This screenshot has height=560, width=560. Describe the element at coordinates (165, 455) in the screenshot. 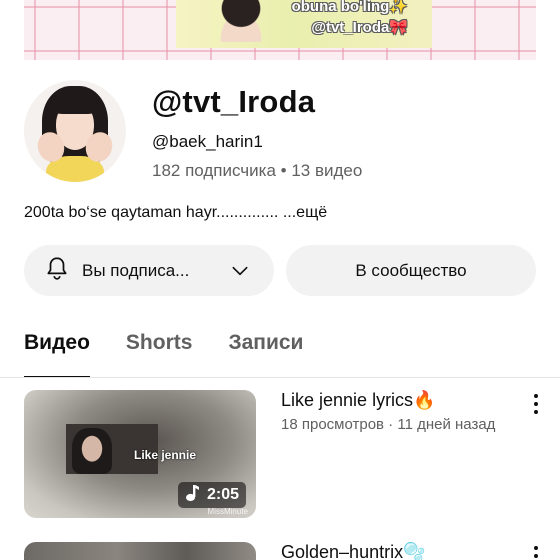

I see `thumbnail-caption: Like jennie` at that location.